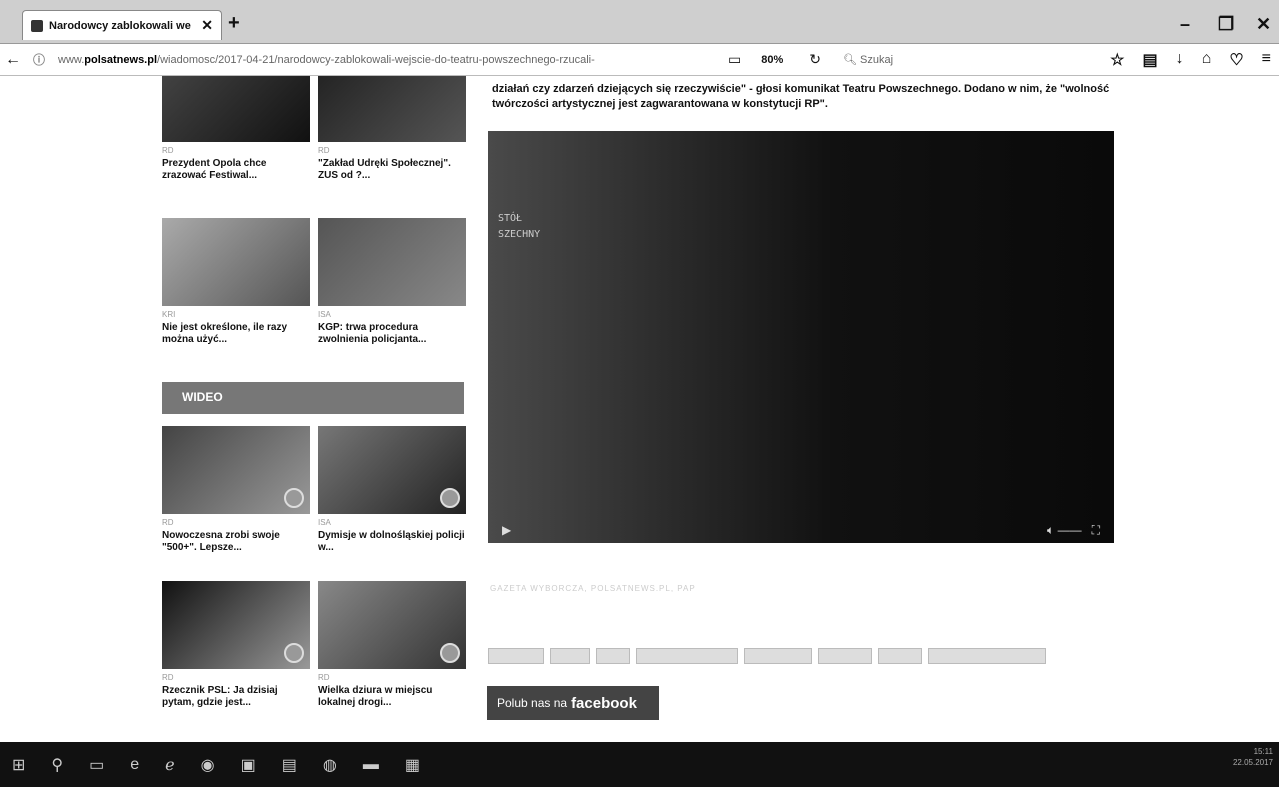 The image size is (1279, 787). What do you see at coordinates (1180, 60) in the screenshot?
I see `download-icon: ↓` at bounding box center [1180, 60].